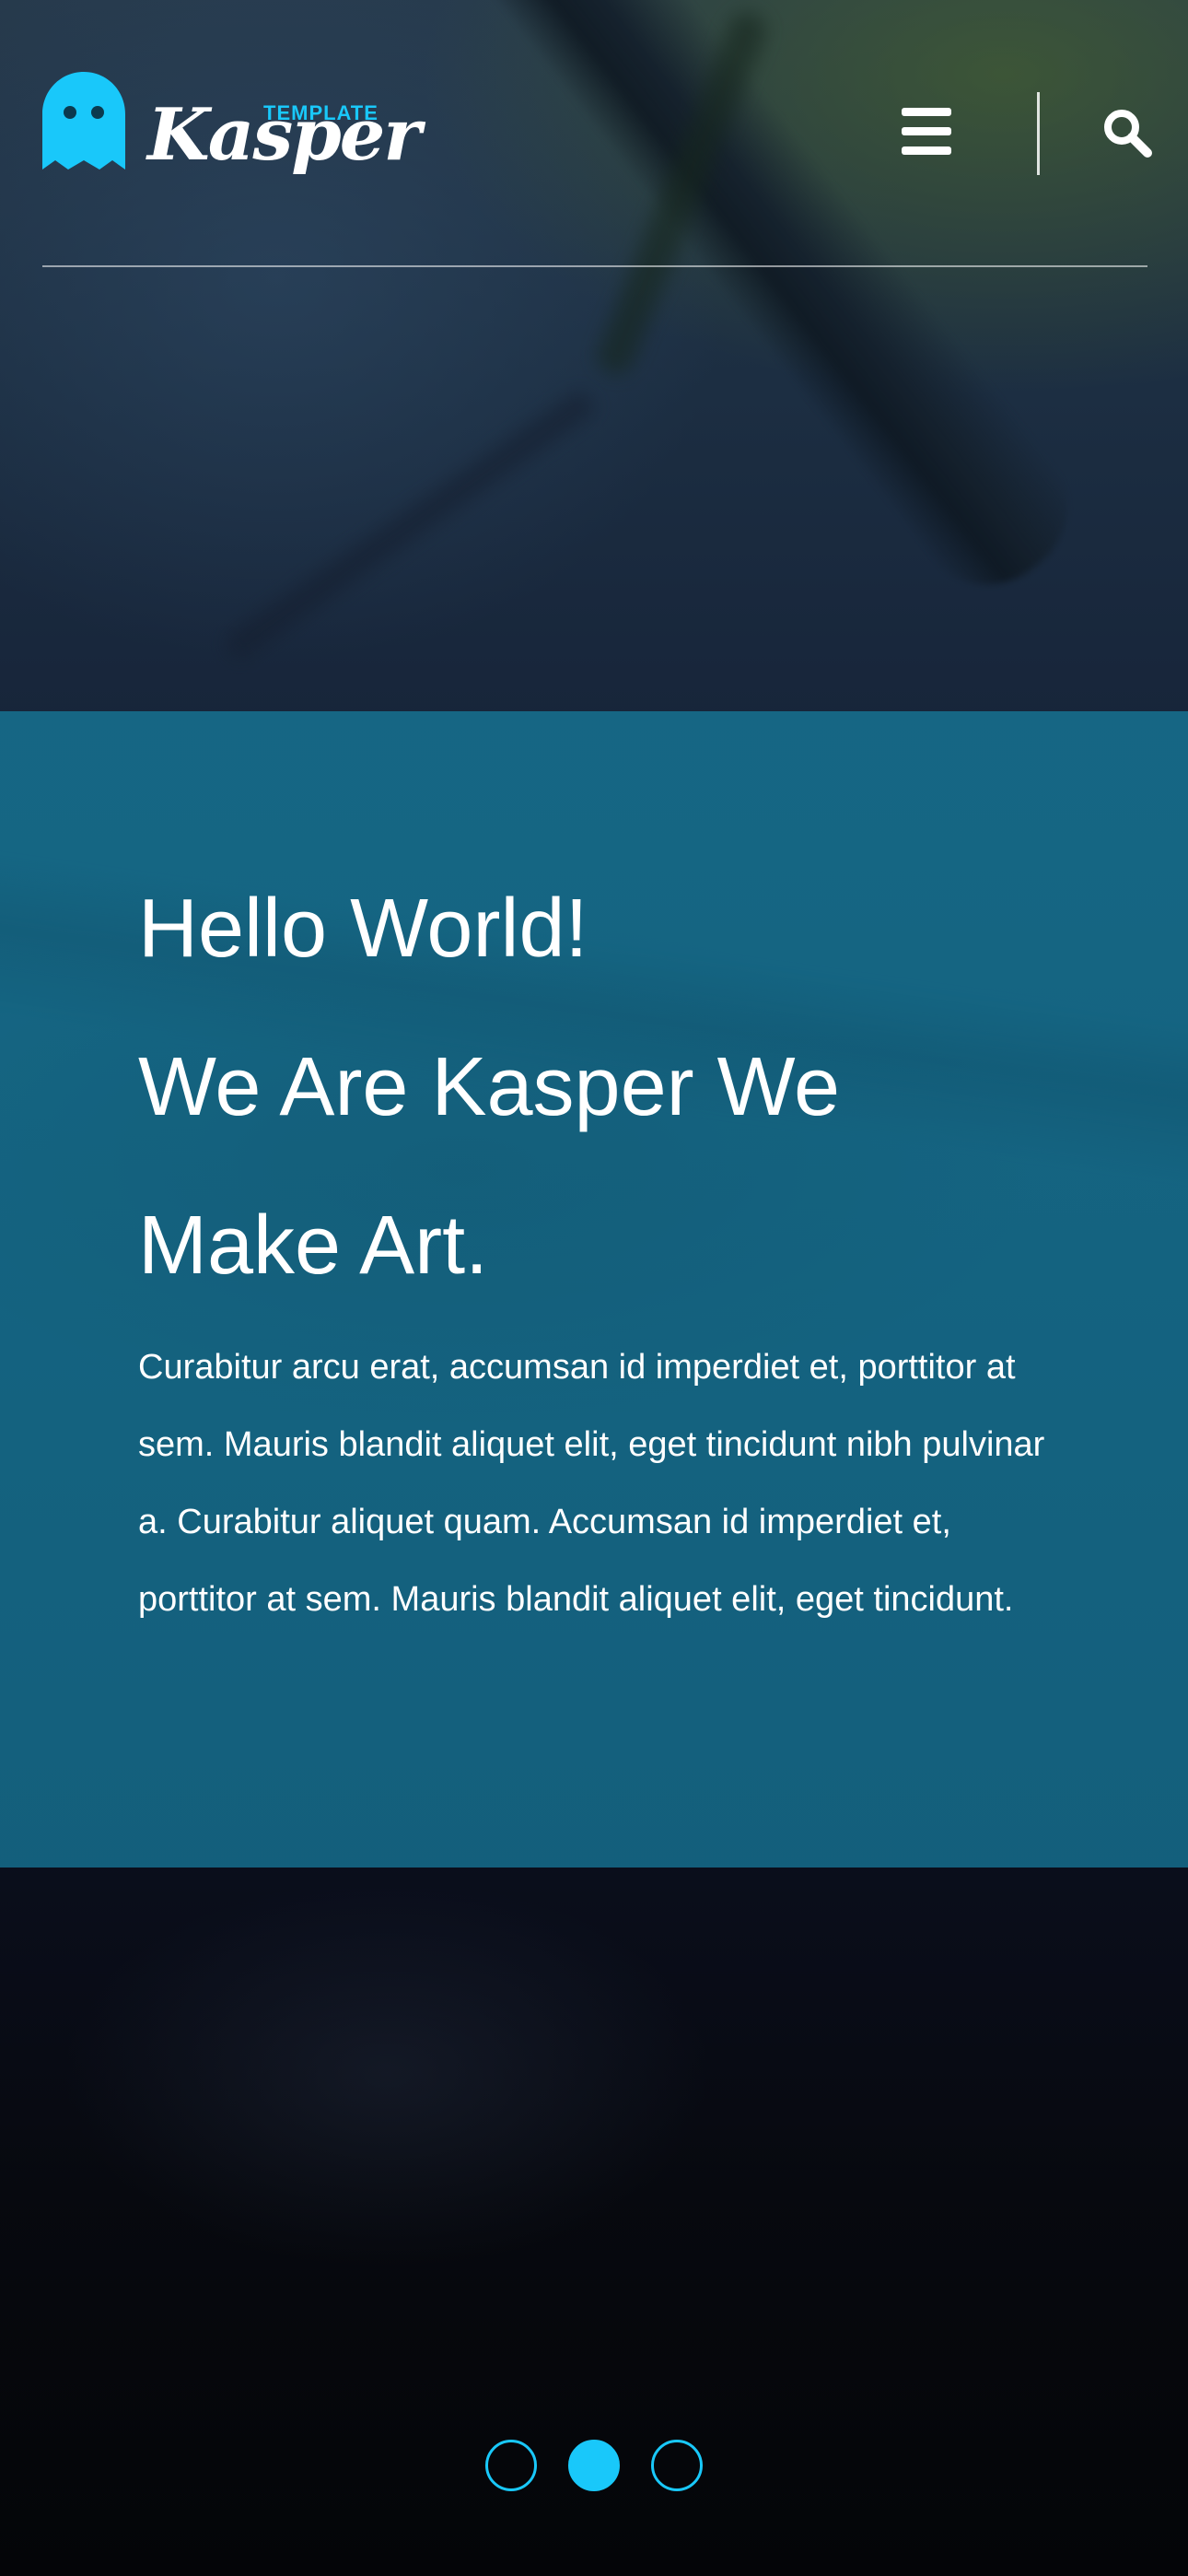  Describe the element at coordinates (83, 121) in the screenshot. I see `ghost-icon` at that location.